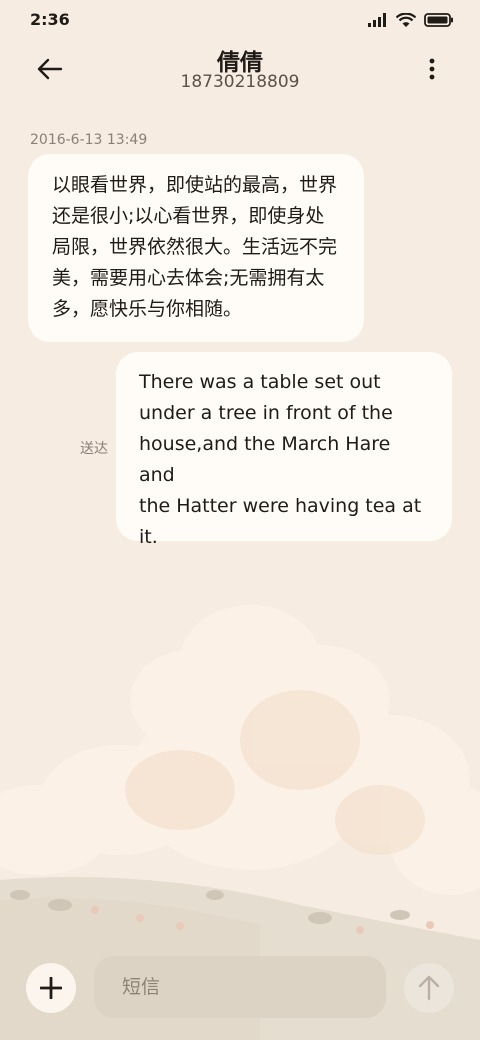  I want to click on send-button, so click(429, 988).